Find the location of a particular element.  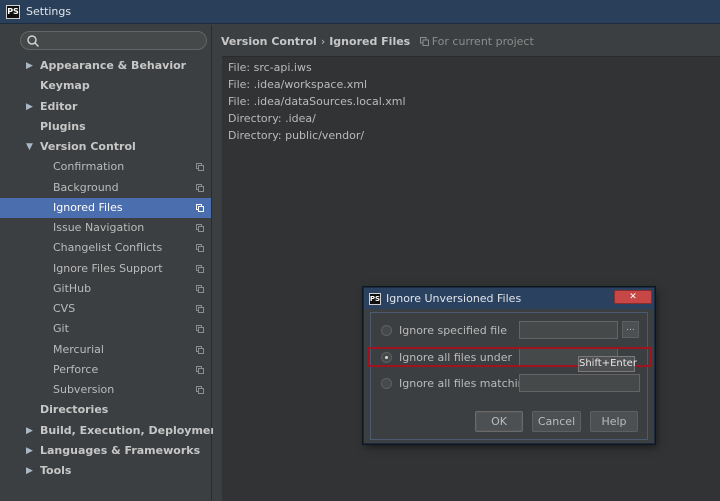

dialog-titlebar: PS Ignore Unversioned Files ✕ is located at coordinates (509, 298).